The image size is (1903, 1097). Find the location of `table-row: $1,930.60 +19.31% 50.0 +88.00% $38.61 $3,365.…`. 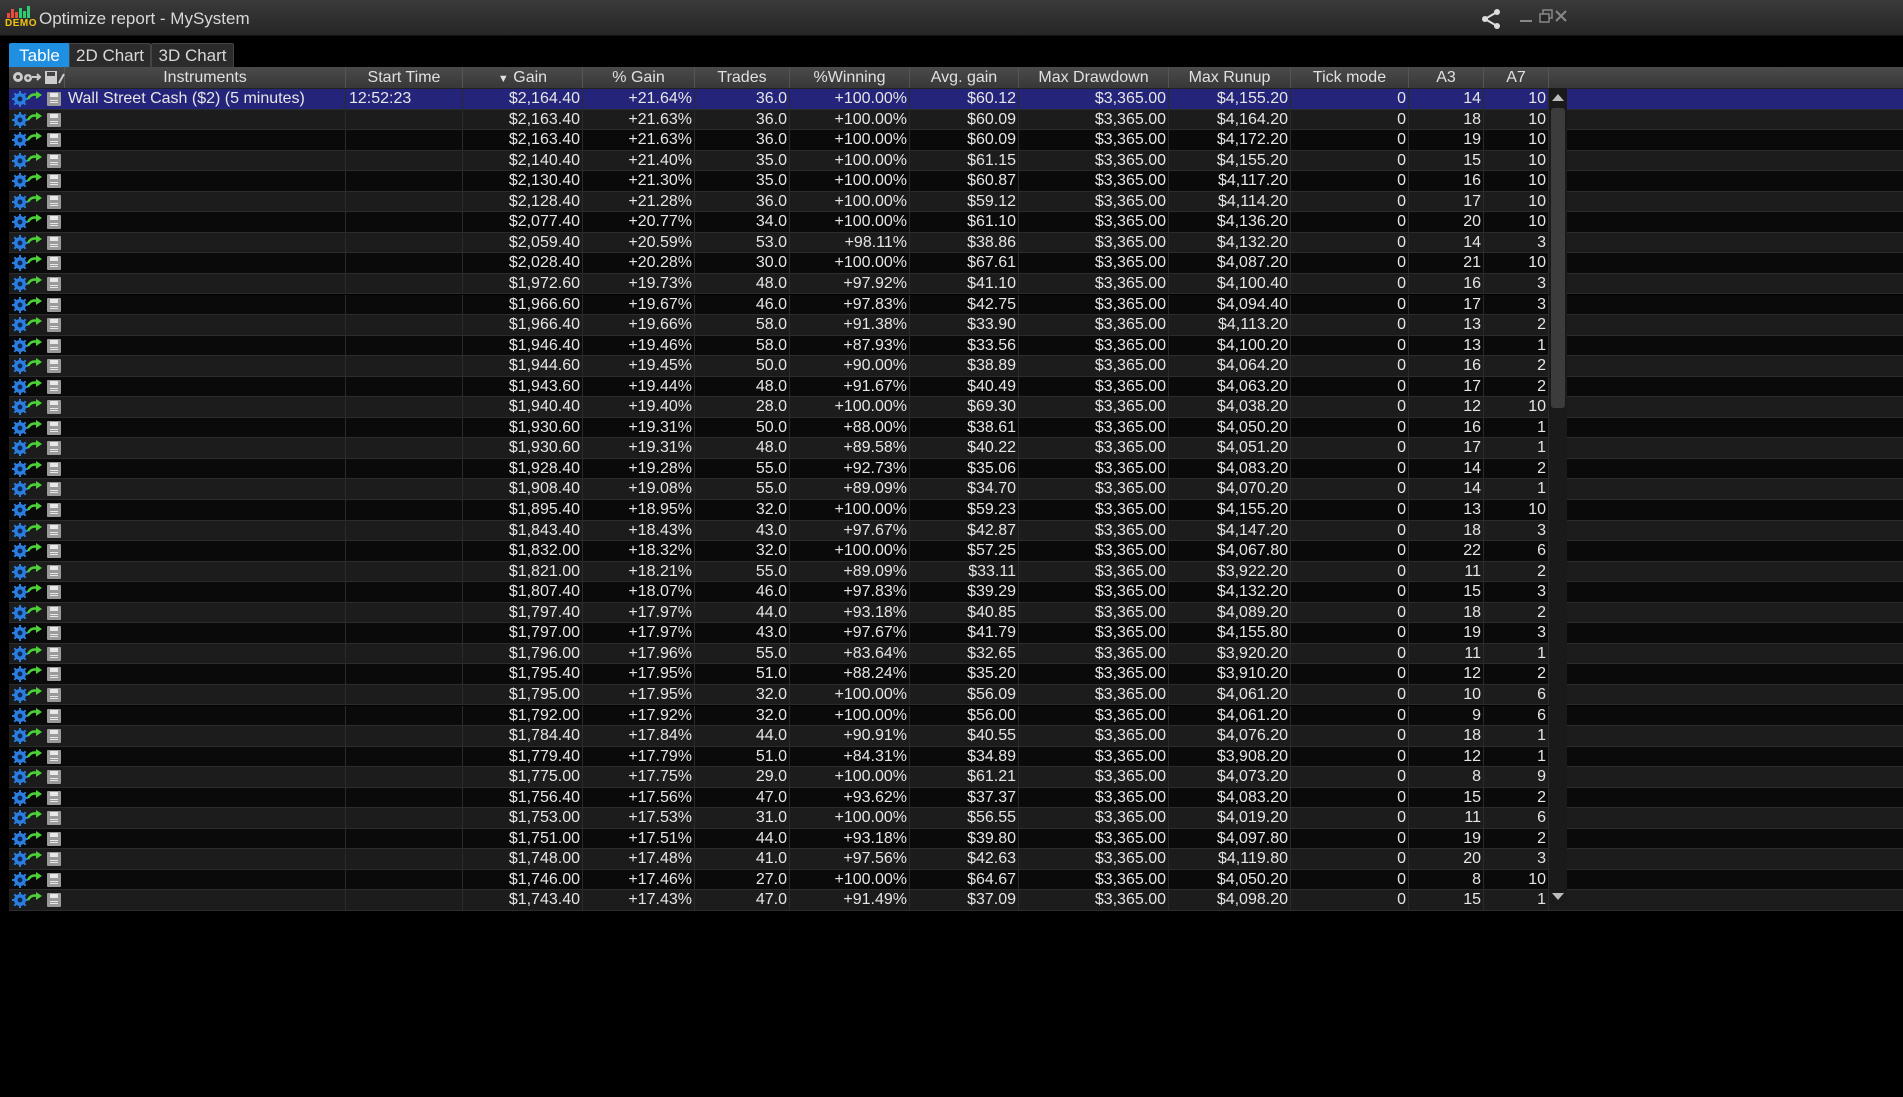

table-row: $1,930.60 +19.31% 50.0 +88.00% $38.61 $3,365.… is located at coordinates (956, 428).